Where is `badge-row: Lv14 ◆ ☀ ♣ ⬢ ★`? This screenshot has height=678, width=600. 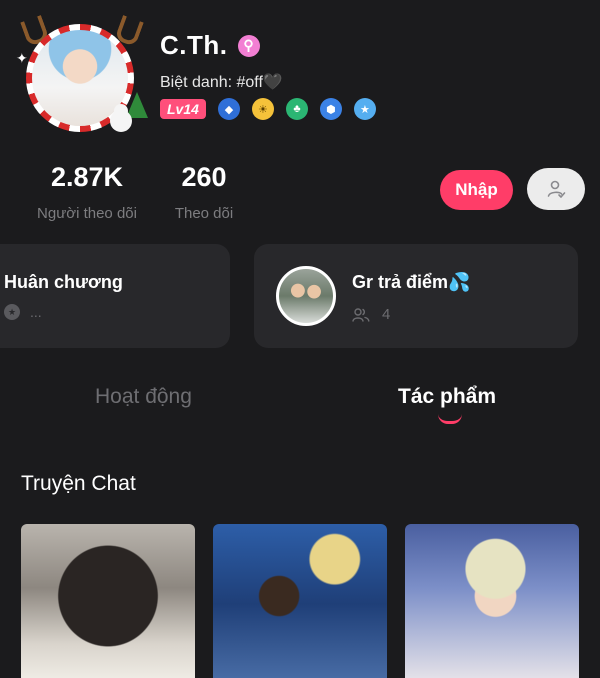
badge-row: Lv14 ◆ ☀ ♣ ⬢ ★ is located at coordinates (268, 109).